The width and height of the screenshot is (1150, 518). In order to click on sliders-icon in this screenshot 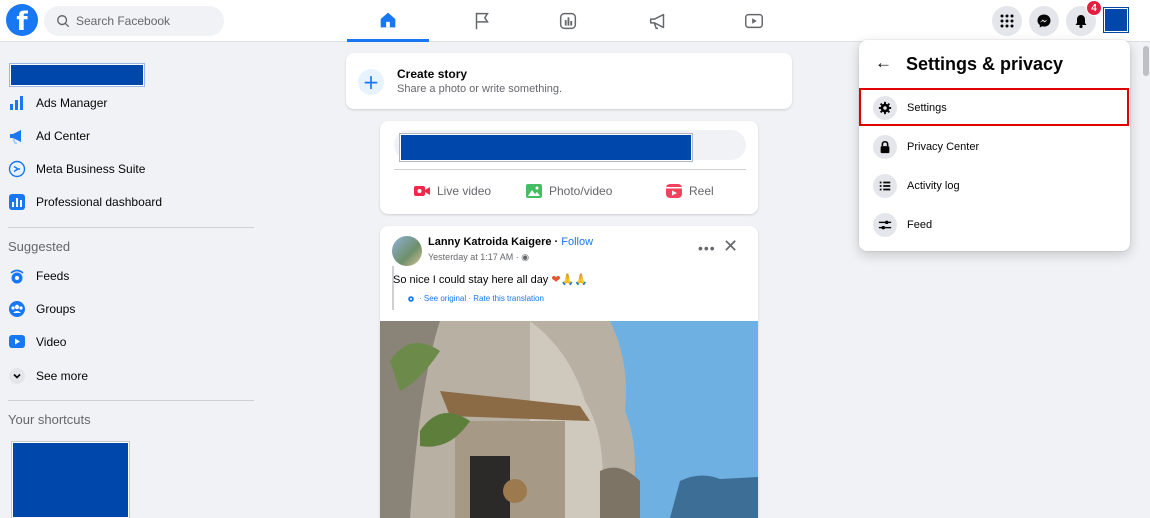, I will do `click(885, 225)`.